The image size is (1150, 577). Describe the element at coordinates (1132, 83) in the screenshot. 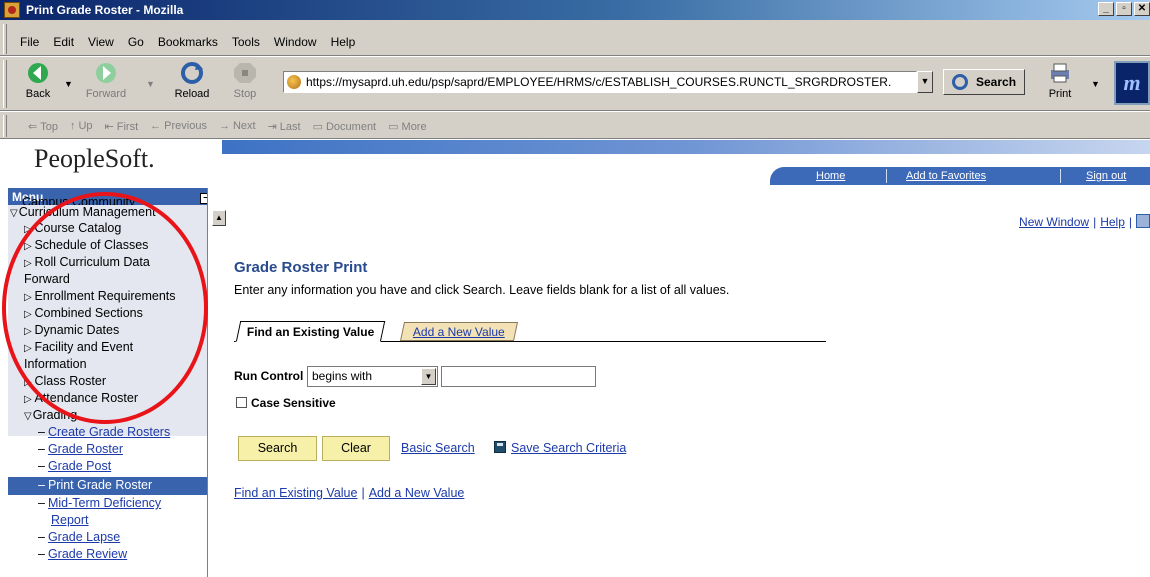

I see `mozilla-throbber-icon: m` at that location.